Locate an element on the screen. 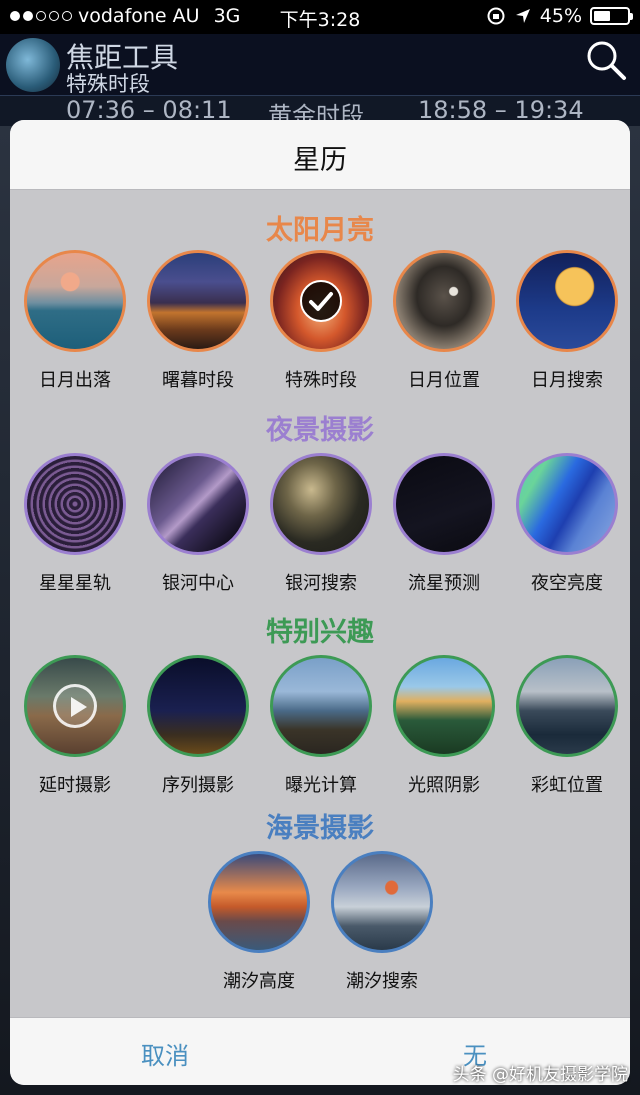 The image size is (640, 1095). ephemeris-item: 特殊时段 is located at coordinates (321, 321).